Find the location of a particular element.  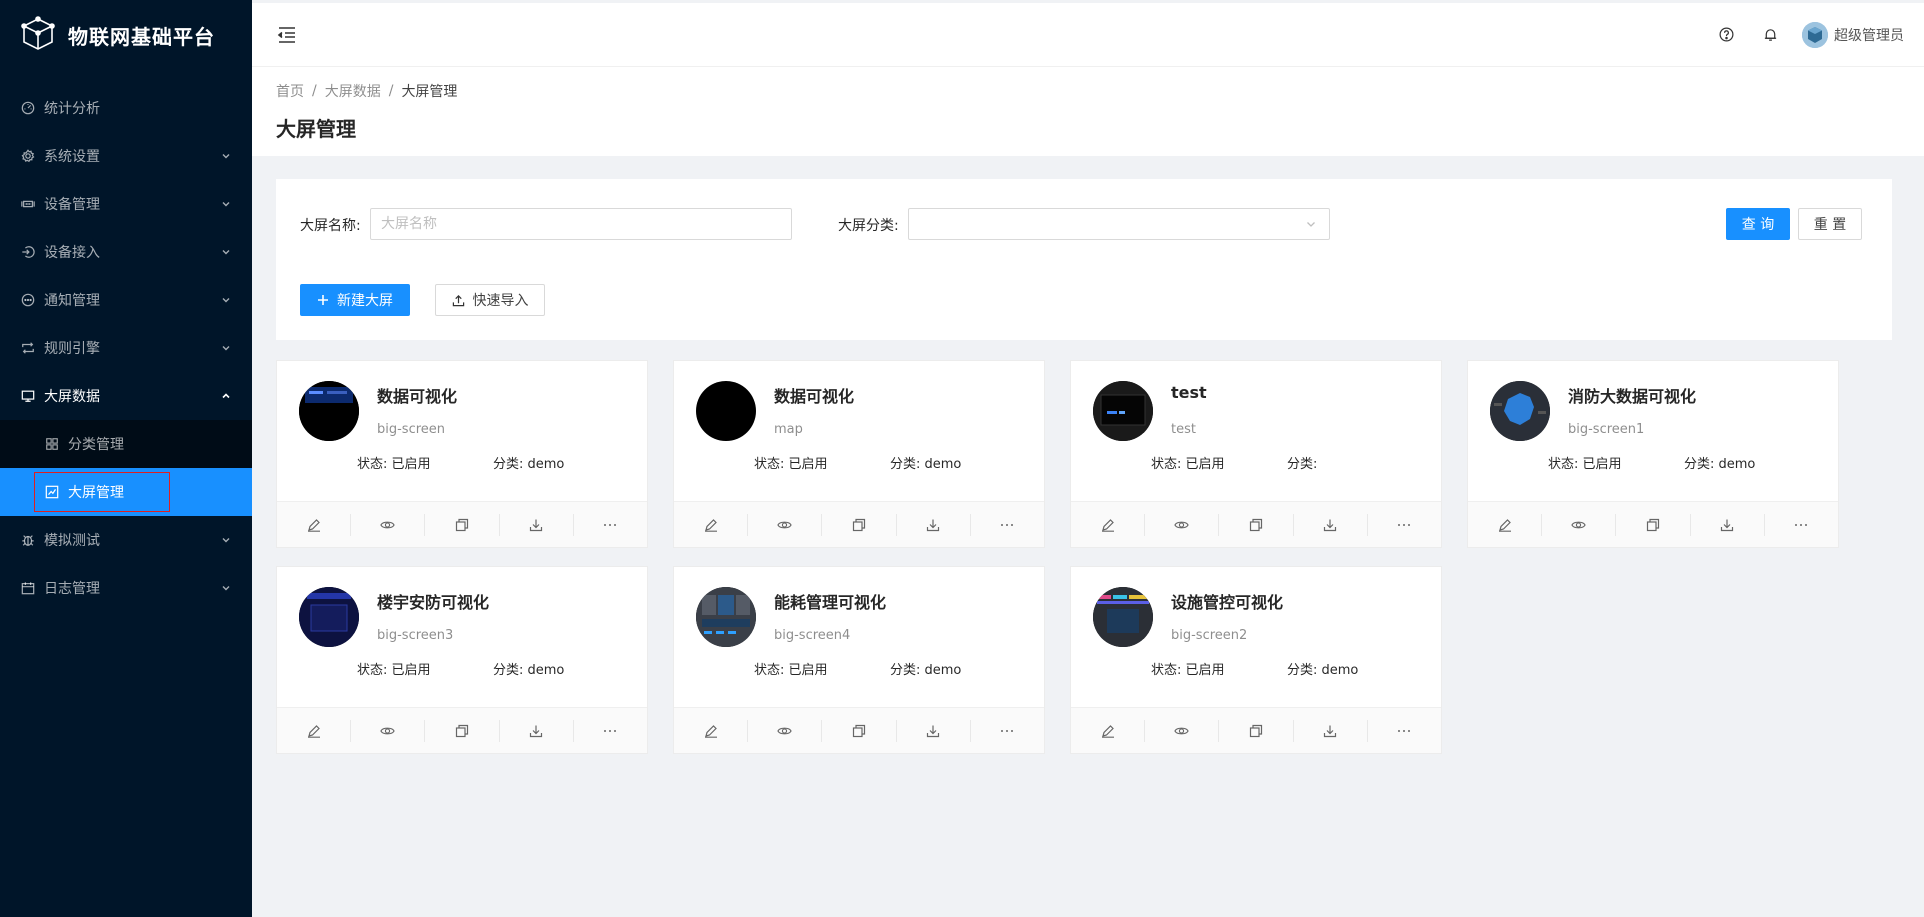

big-screen-card: 消防大数据可视化 big-screen1 状态: 已启用 分类: demo is located at coordinates (1653, 454).